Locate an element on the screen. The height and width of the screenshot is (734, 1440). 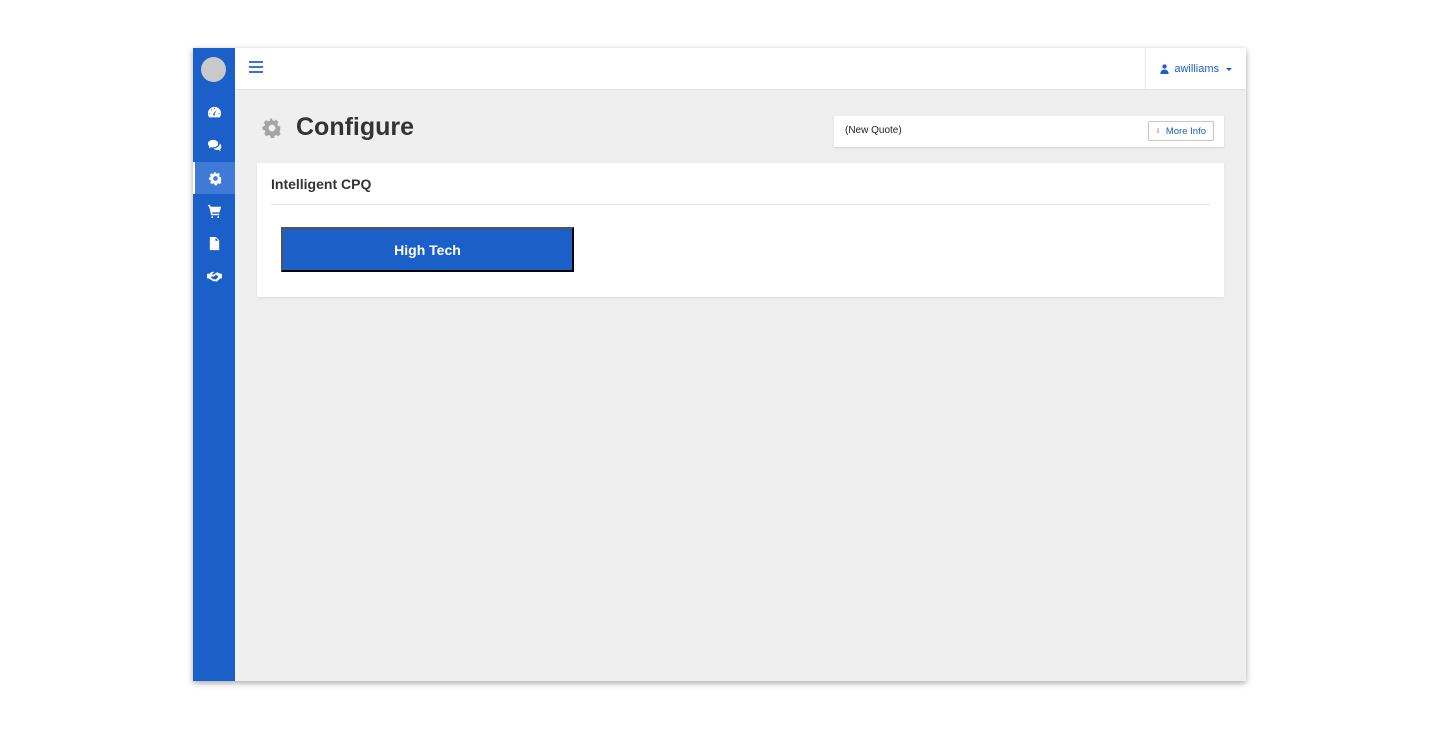
comments-icon is located at coordinates (214, 145).